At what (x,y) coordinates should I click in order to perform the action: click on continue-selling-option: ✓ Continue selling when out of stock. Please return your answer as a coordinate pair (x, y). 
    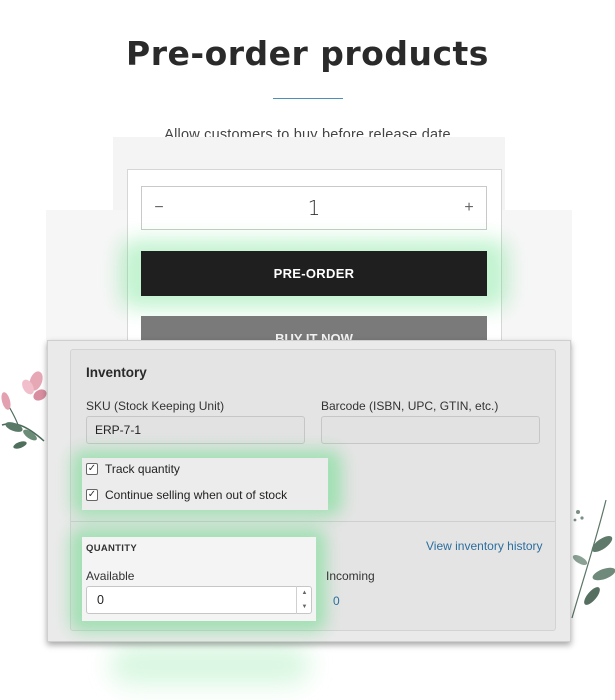
    Looking at the image, I should click on (186, 495).